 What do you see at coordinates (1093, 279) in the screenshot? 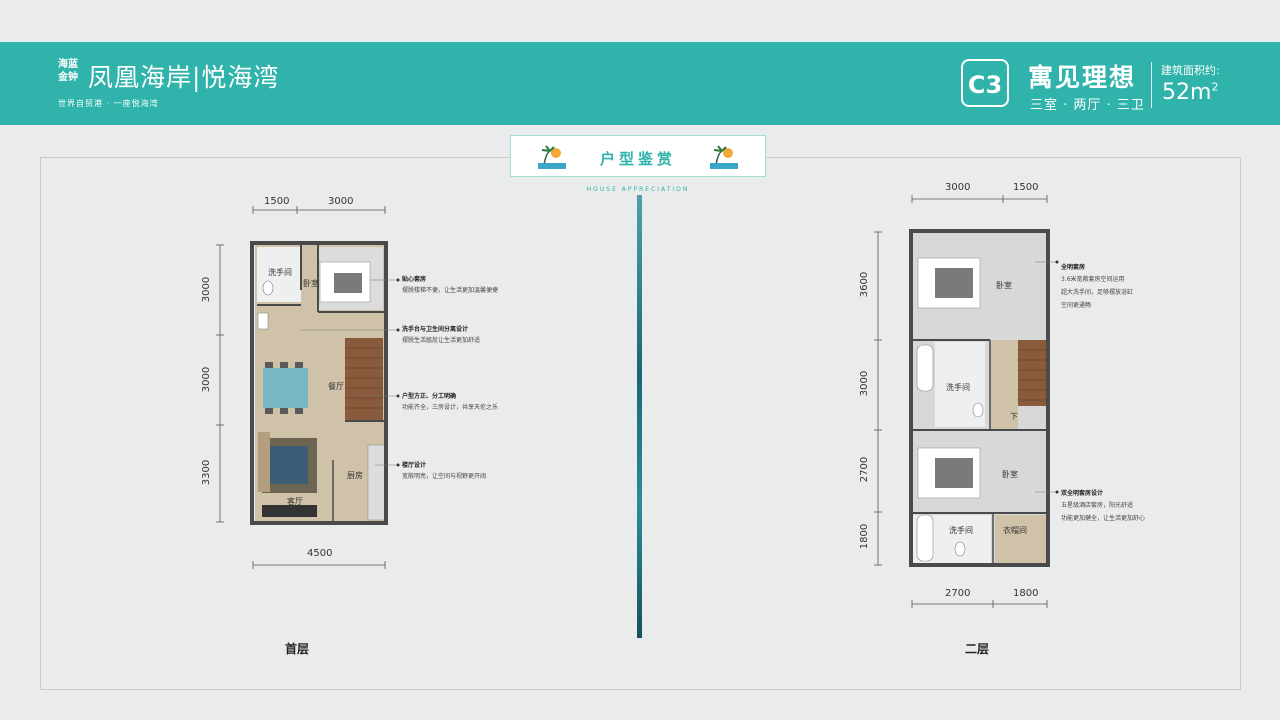
I see `floor2-note-1-line-1: 3.6米宽敞套房空间运用` at bounding box center [1093, 279].